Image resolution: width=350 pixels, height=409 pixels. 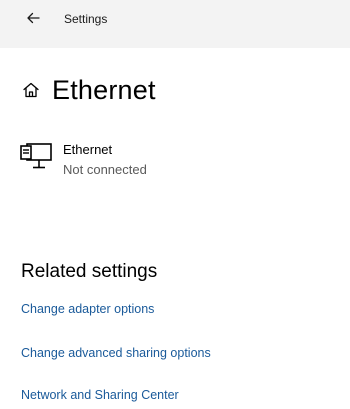 What do you see at coordinates (88, 149) in the screenshot?
I see `network-name: Ethernet` at bounding box center [88, 149].